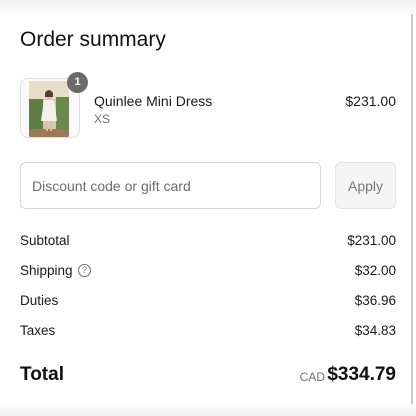 This screenshot has height=416, width=416. Describe the element at coordinates (312, 377) in the screenshot. I see `currency-code: CAD` at that location.